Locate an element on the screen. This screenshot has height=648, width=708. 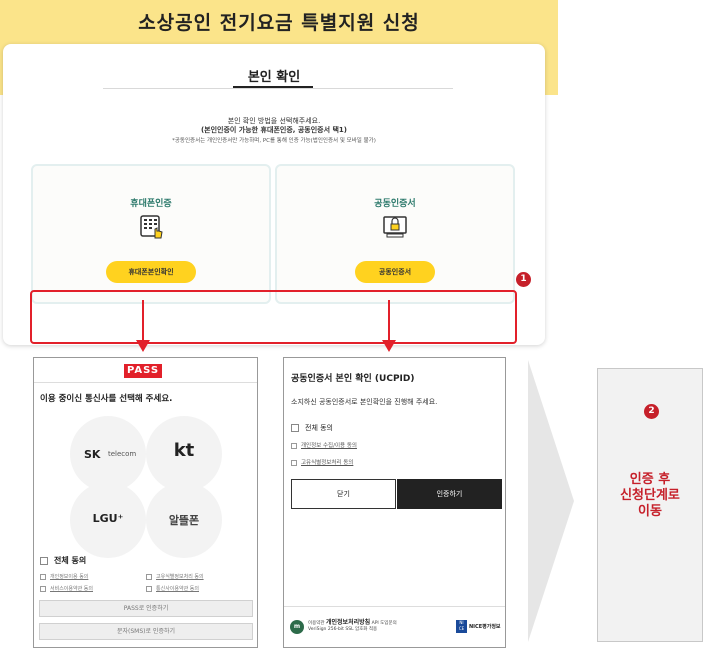
ucpid-term-privacy: 개인정보 수집/이용 동의 is located at coordinates (324, 445).